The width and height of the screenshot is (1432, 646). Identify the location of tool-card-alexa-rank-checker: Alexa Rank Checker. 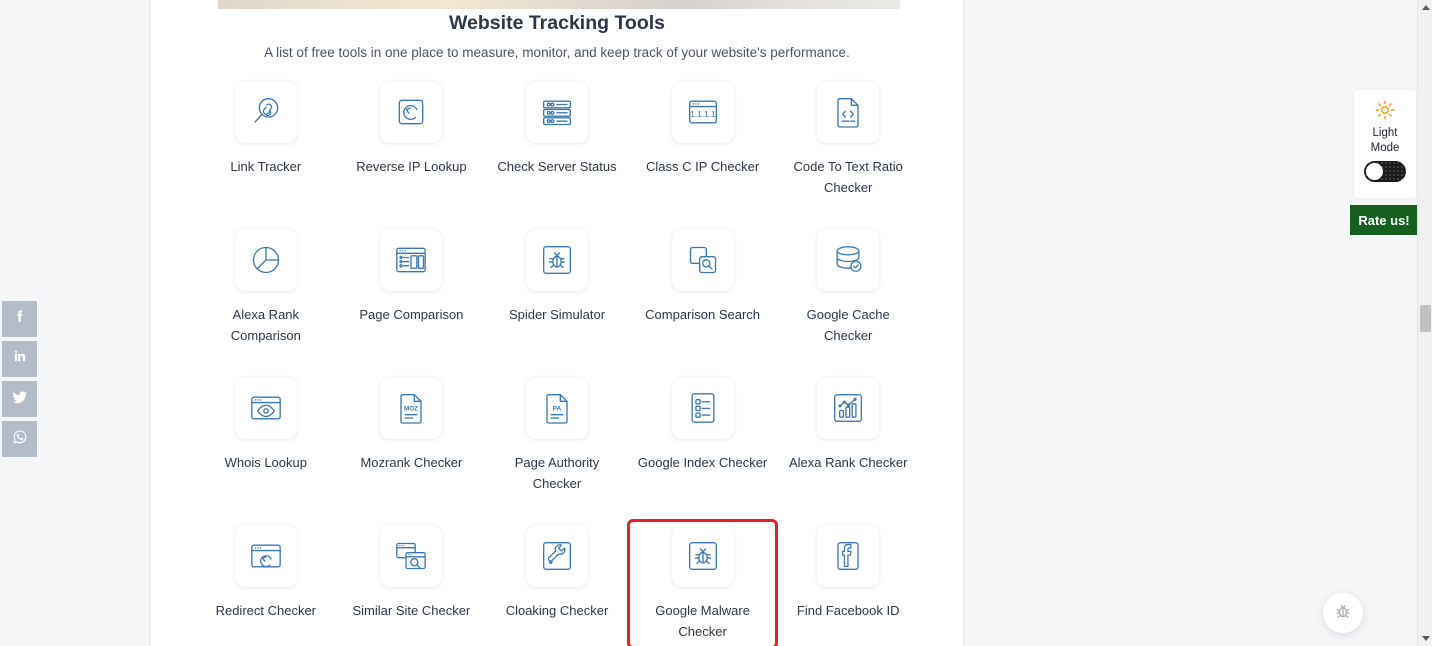
(848, 436).